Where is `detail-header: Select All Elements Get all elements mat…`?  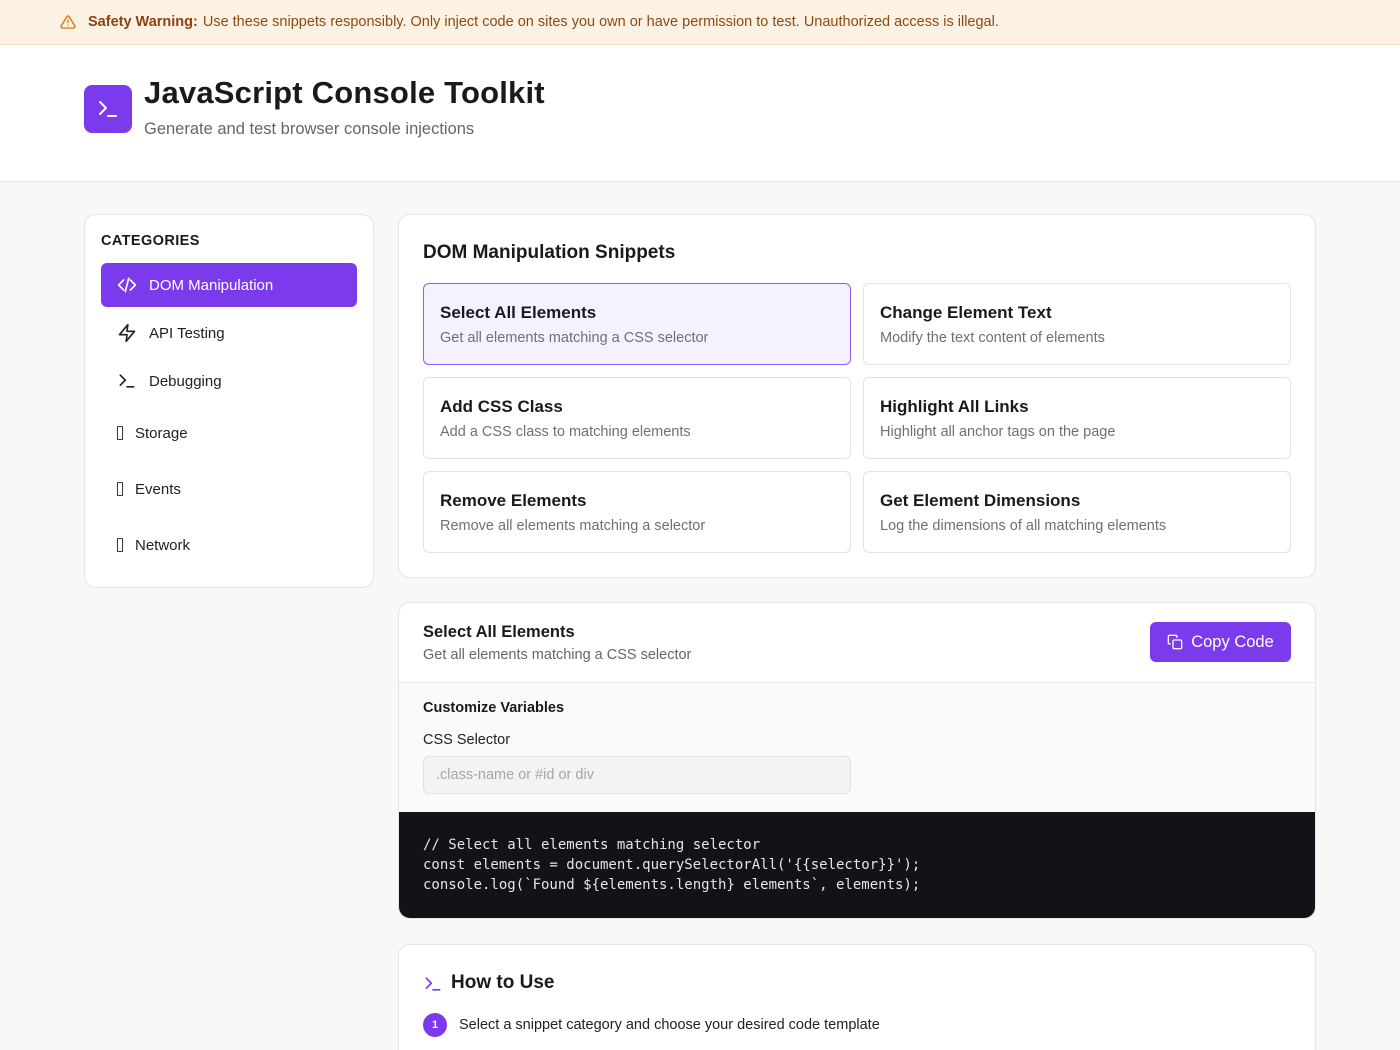
detail-header: Select All Elements Get all elements mat… is located at coordinates (857, 643).